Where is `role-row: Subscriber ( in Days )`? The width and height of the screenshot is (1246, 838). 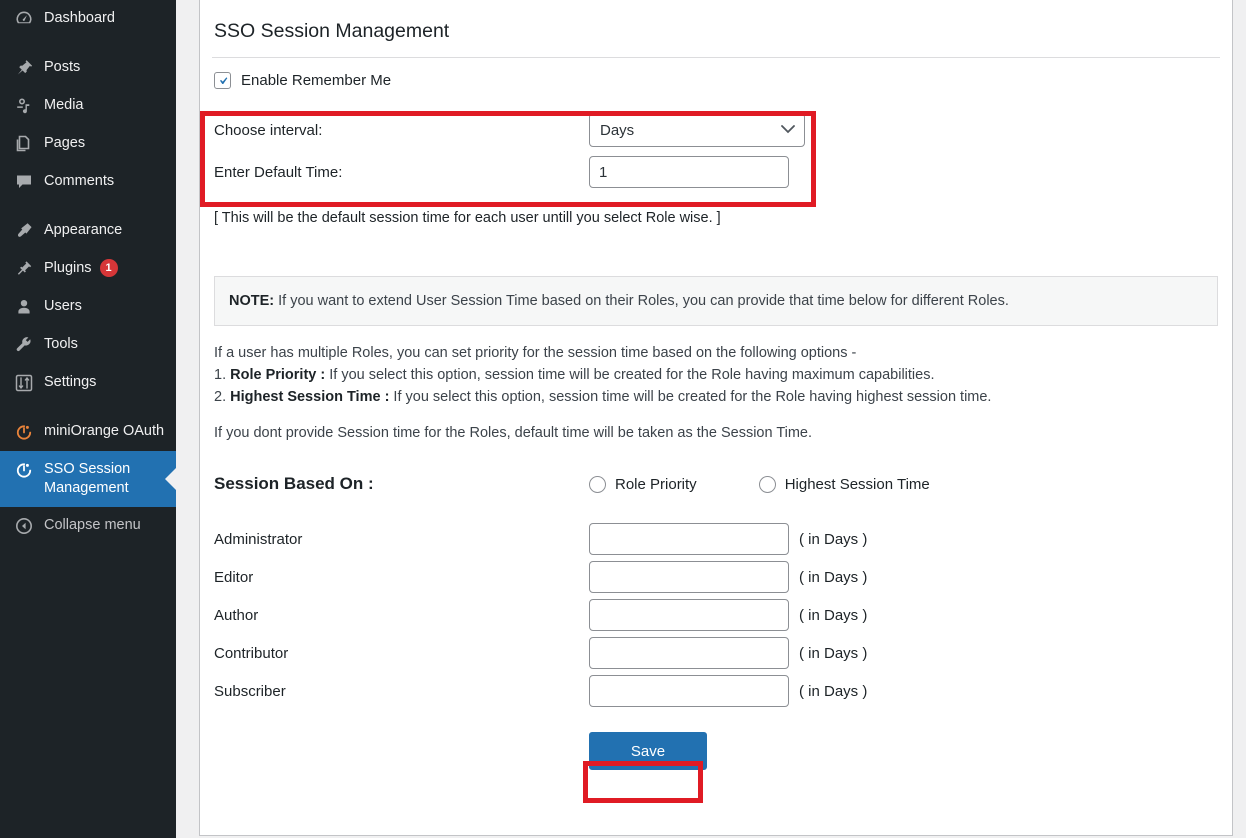 role-row: Subscriber ( in Days ) is located at coordinates (723, 691).